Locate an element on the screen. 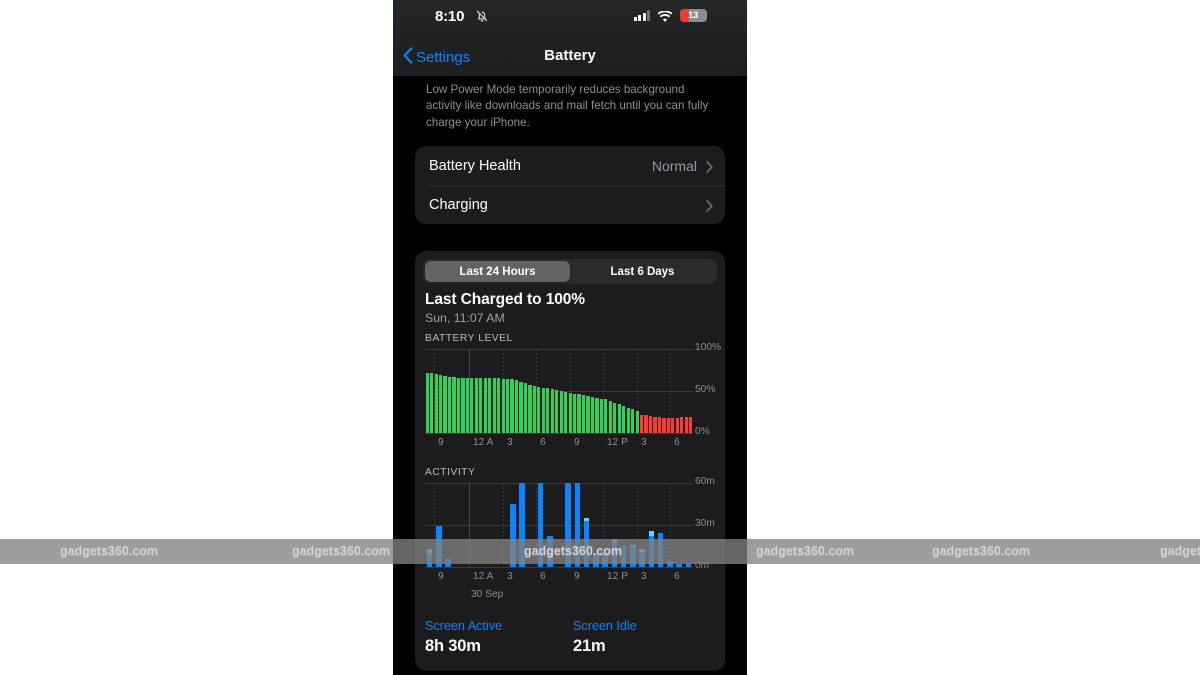 Image resolution: width=1200 pixels, height=675 pixels. row-charging: Charging is located at coordinates (570, 204).